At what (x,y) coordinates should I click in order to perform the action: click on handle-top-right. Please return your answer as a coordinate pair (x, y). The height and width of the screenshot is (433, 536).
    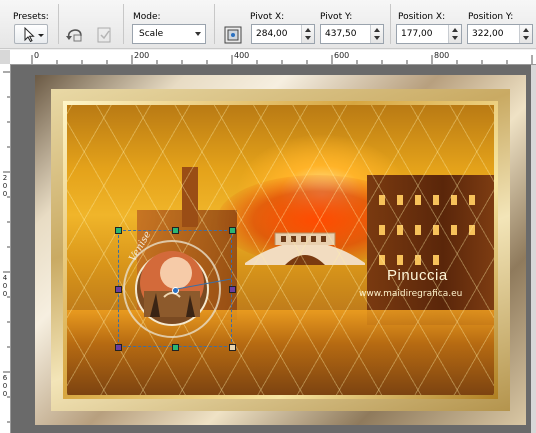
    Looking at the image, I should click on (232, 230).